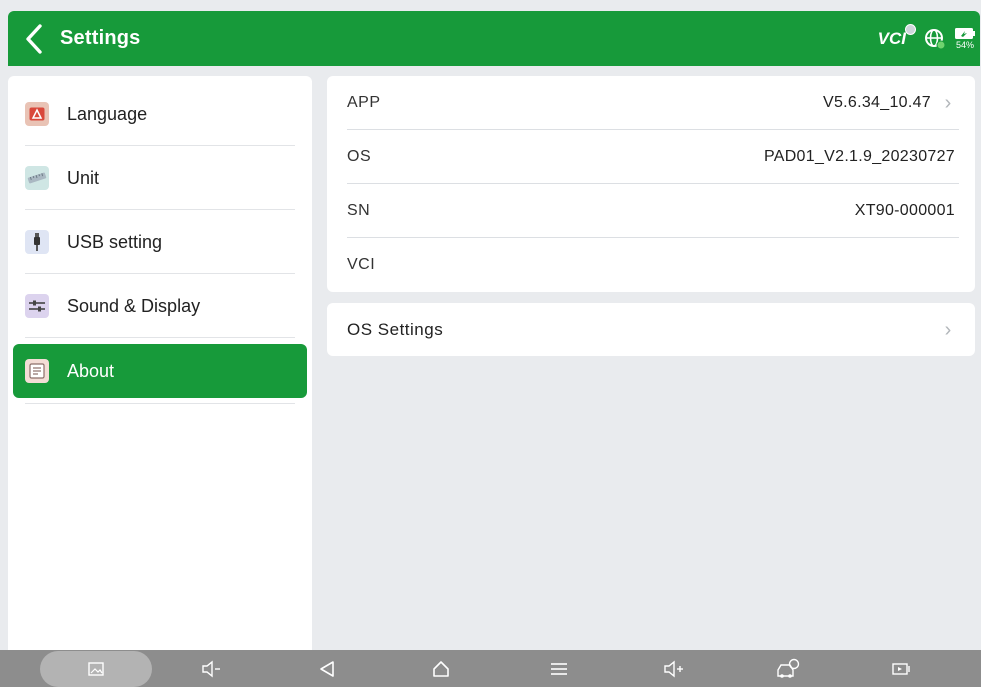 The width and height of the screenshot is (981, 687). I want to click on vci-connection-dot, so click(910, 29).